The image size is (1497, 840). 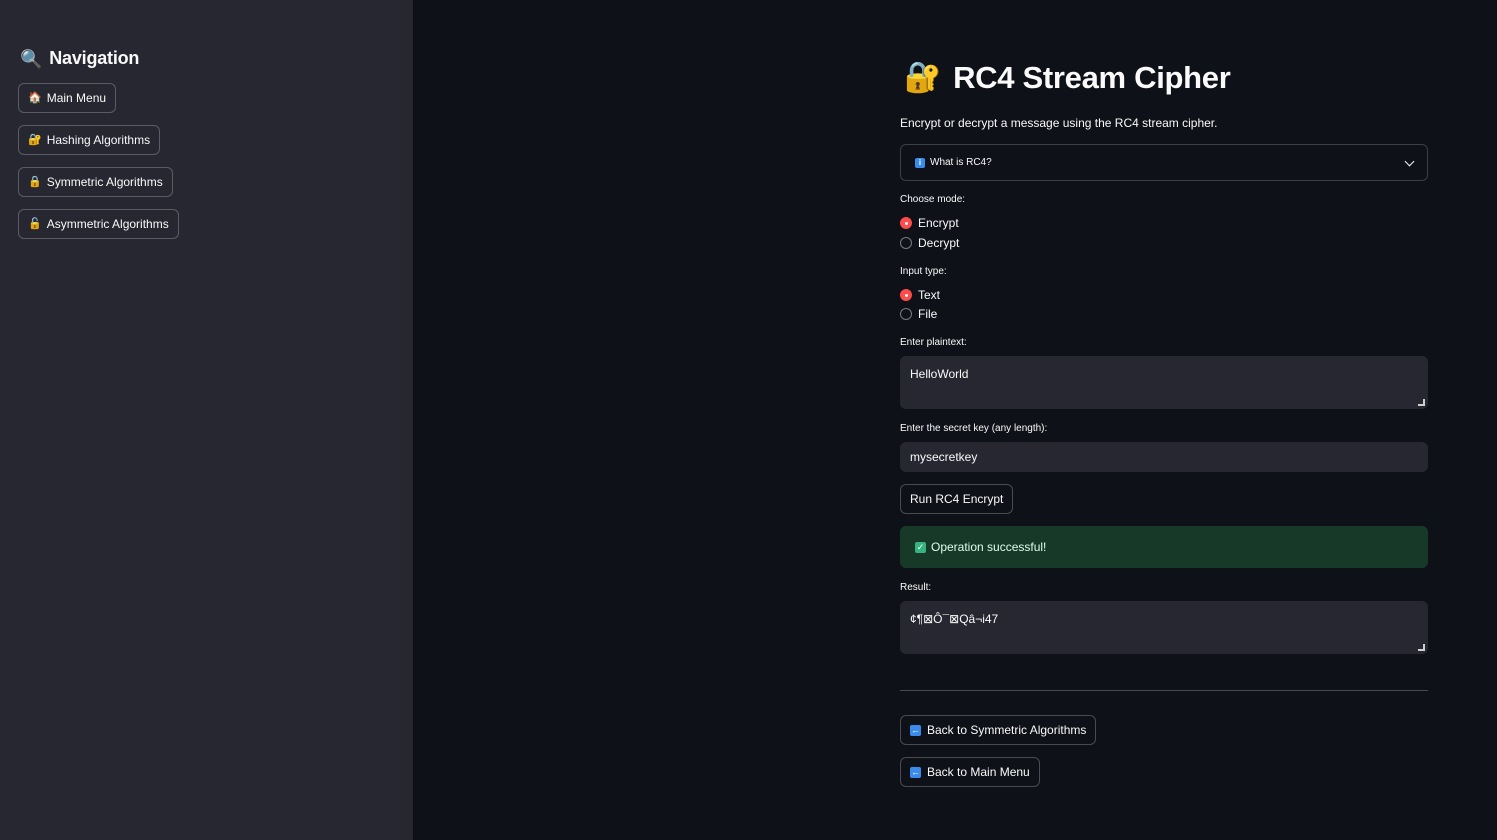 What do you see at coordinates (1164, 382) in the screenshot?
I see `plaintext-textarea: HelloWorld` at bounding box center [1164, 382].